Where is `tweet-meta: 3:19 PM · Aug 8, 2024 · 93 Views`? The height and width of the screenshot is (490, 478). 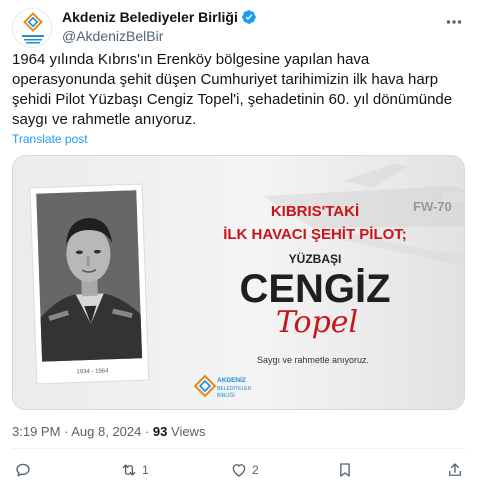 tweet-meta: 3:19 PM · Aug 8, 2024 · 93 Views is located at coordinates (108, 431).